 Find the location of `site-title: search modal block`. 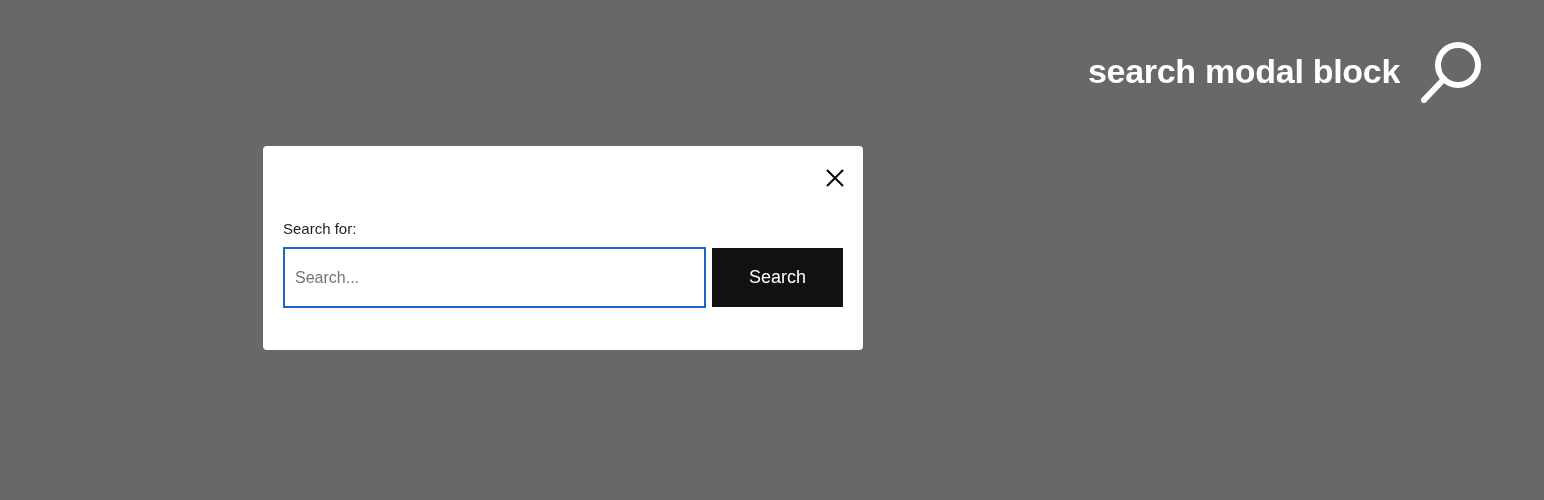

site-title: search modal block is located at coordinates (1243, 71).